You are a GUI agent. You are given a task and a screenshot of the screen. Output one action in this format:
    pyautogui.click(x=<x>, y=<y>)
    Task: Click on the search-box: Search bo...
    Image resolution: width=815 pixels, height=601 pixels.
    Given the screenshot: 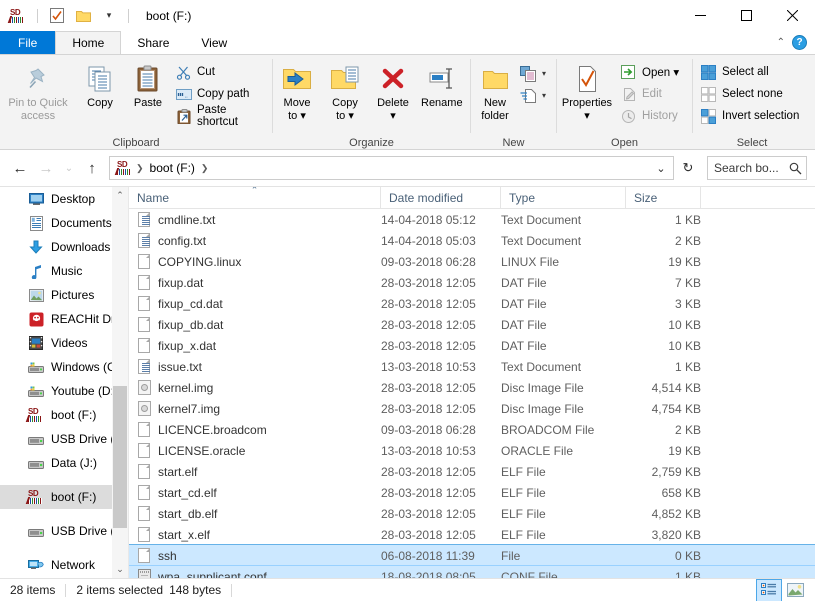 What is the action you would take?
    pyautogui.click(x=757, y=168)
    